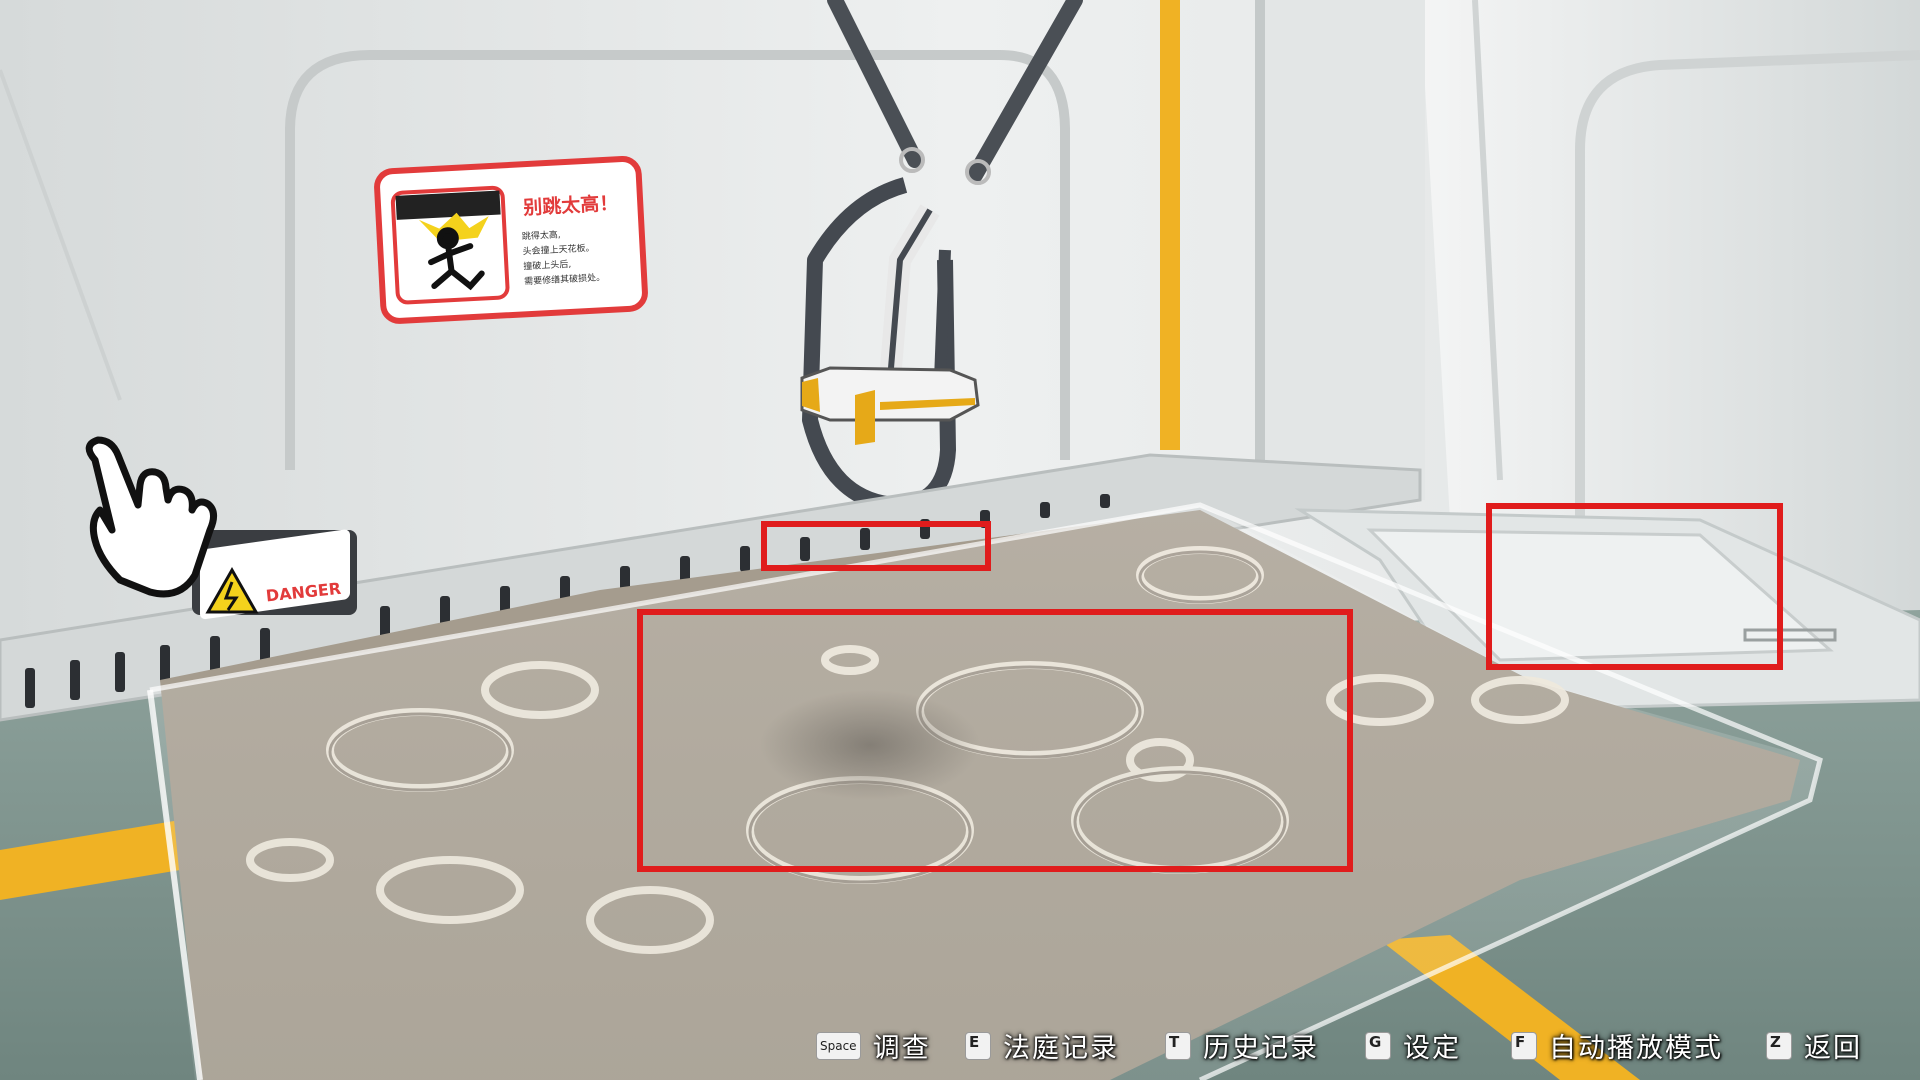 Image resolution: width=1920 pixels, height=1080 pixels. What do you see at coordinates (1061, 1048) in the screenshot?
I see `hint-court-record-label: 法庭记录` at bounding box center [1061, 1048].